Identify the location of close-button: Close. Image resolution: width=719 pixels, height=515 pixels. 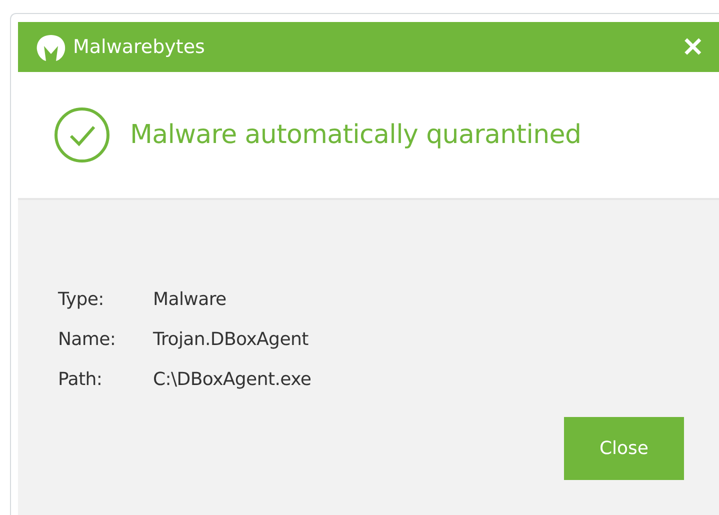
(624, 448).